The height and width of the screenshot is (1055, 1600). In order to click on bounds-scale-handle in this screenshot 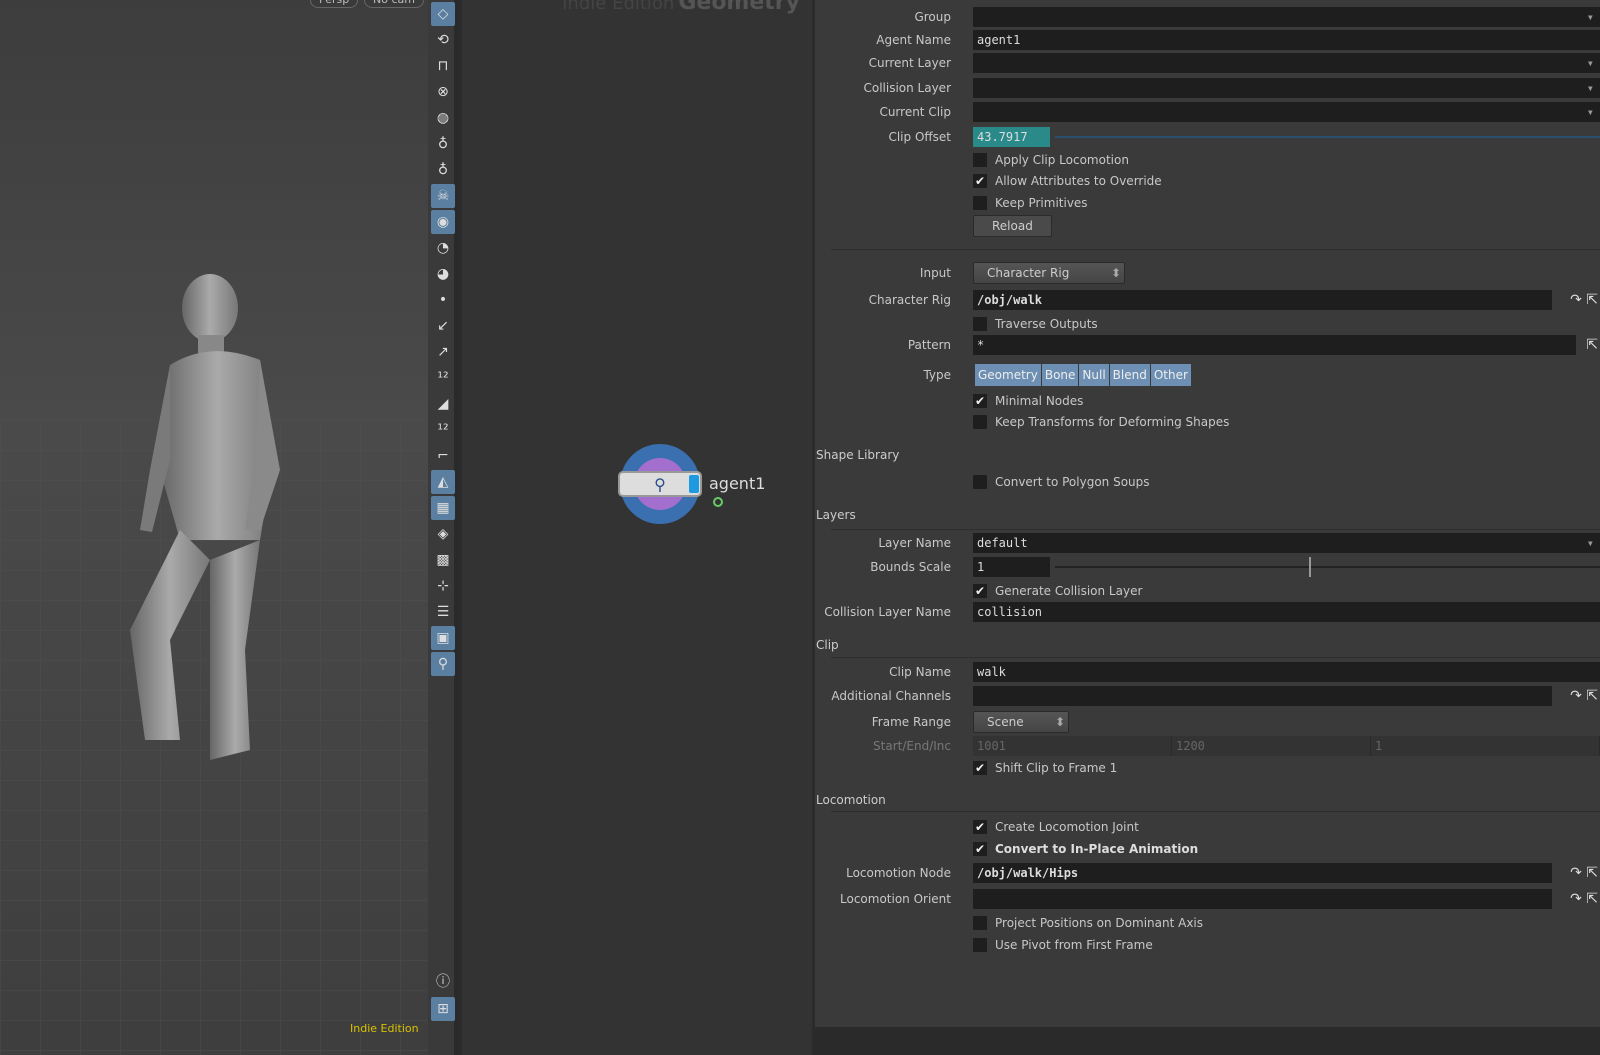, I will do `click(1310, 567)`.